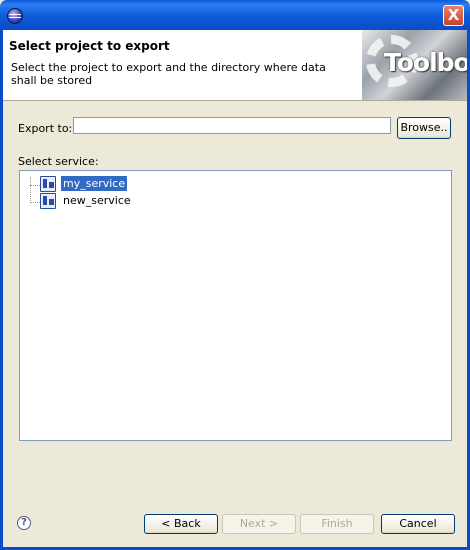  Describe the element at coordinates (337, 524) in the screenshot. I see `finish-button: Finish` at that location.